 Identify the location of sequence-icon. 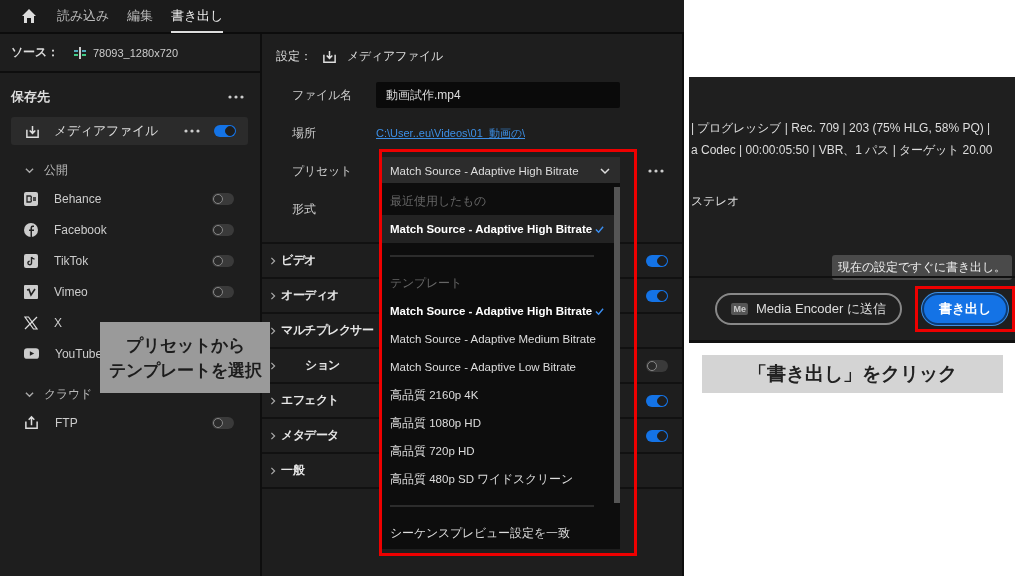
(80, 52).